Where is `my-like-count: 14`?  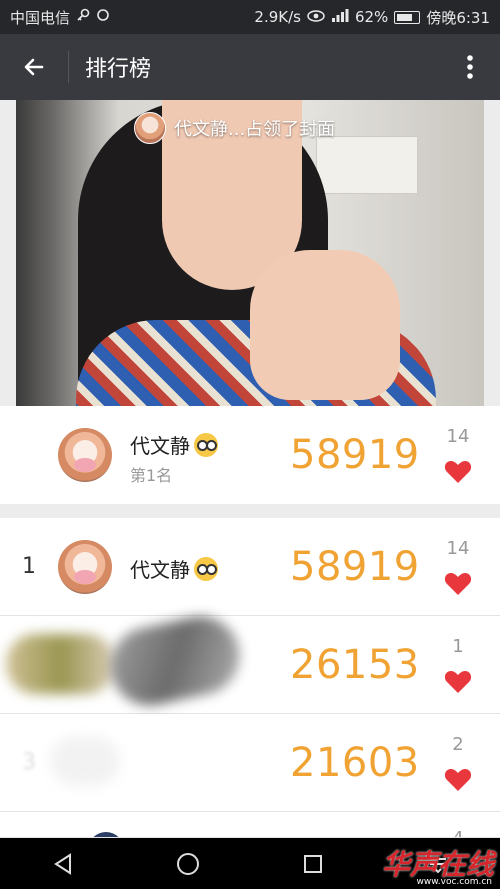 my-like-count: 14 is located at coordinates (458, 436).